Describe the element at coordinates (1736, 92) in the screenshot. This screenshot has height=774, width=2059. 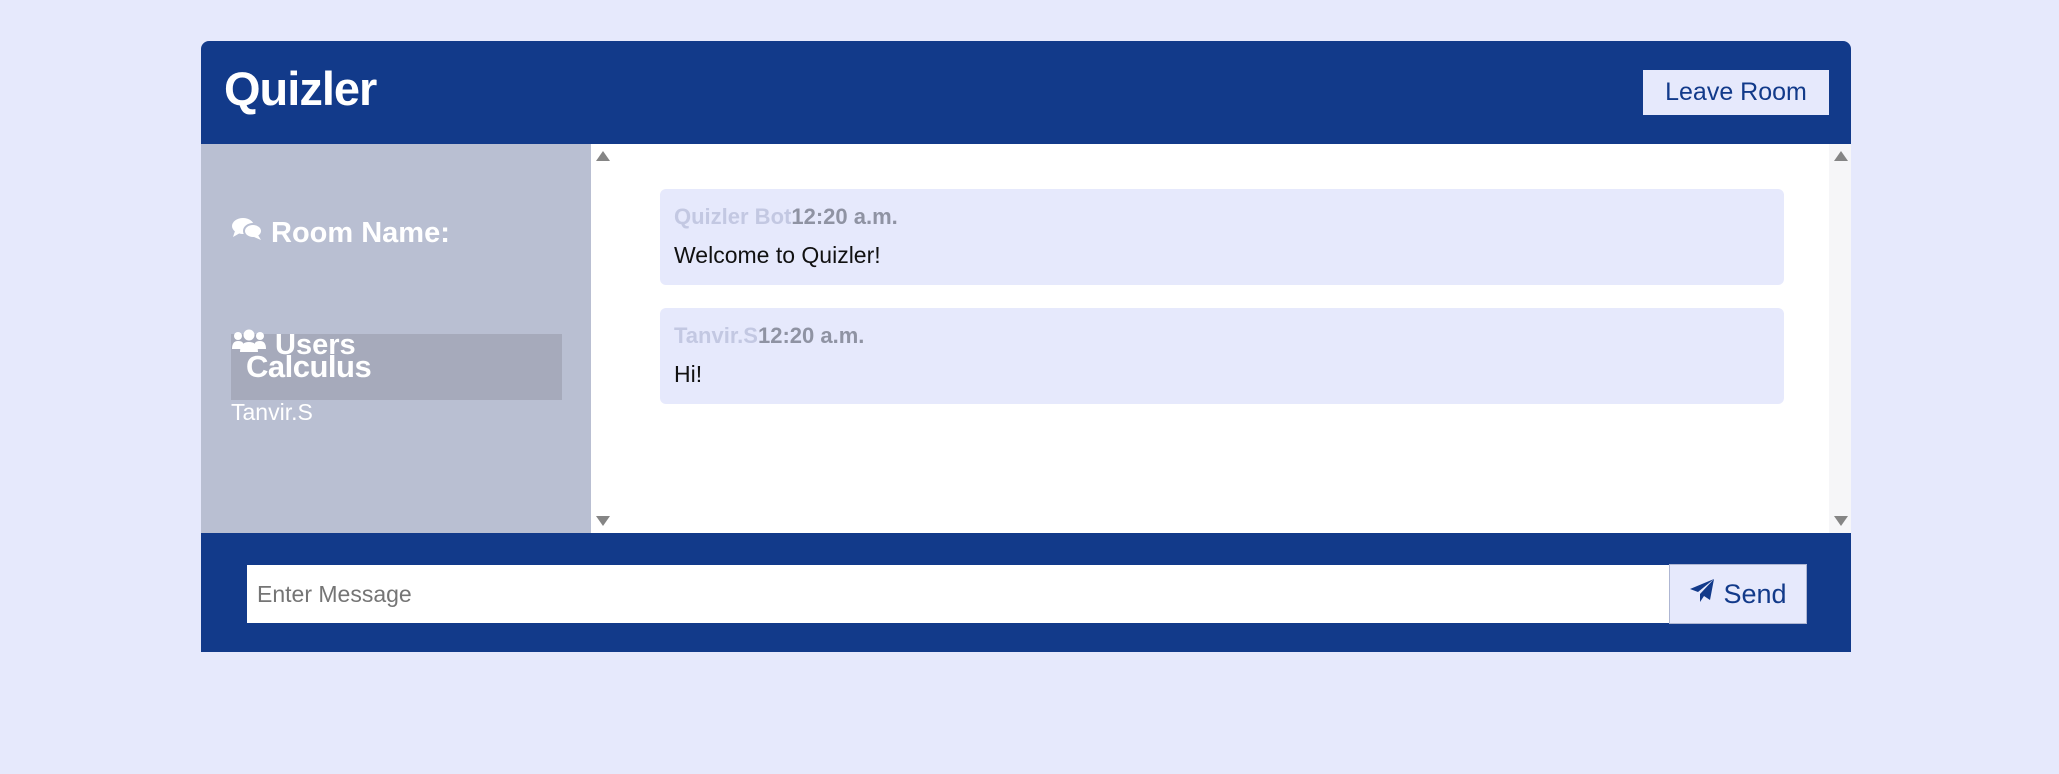
I see `leave-room-button: Leave Room` at that location.